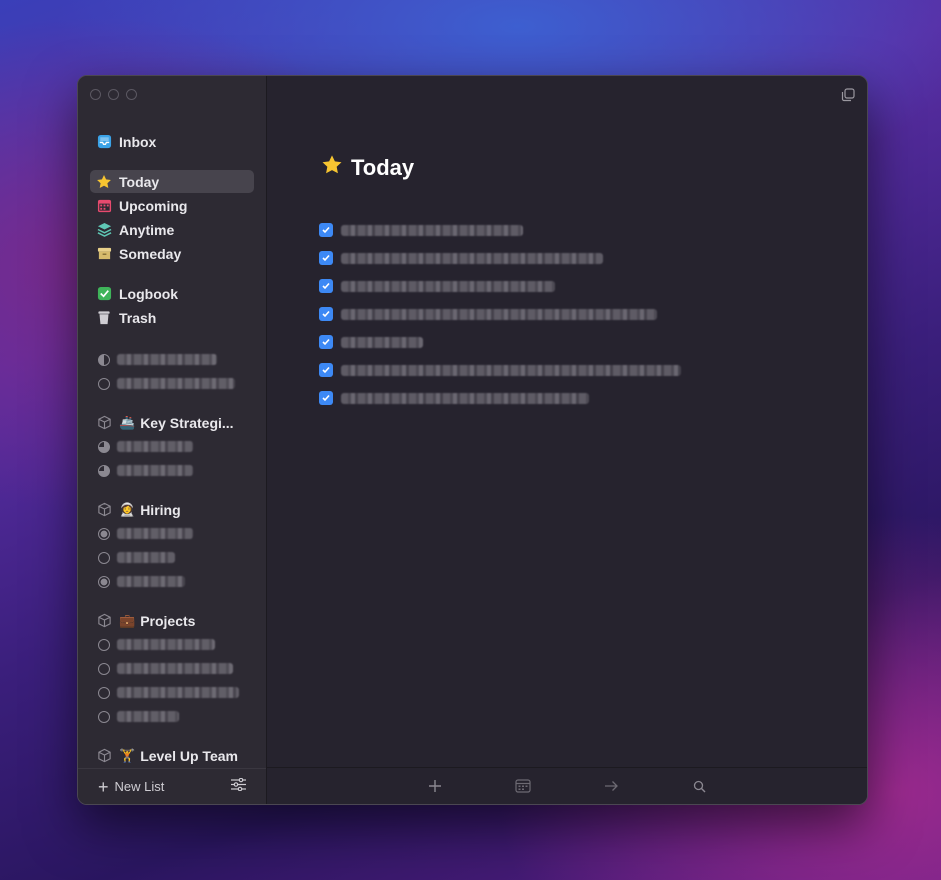  I want to click on filter-settings-icon, so click(238, 786).